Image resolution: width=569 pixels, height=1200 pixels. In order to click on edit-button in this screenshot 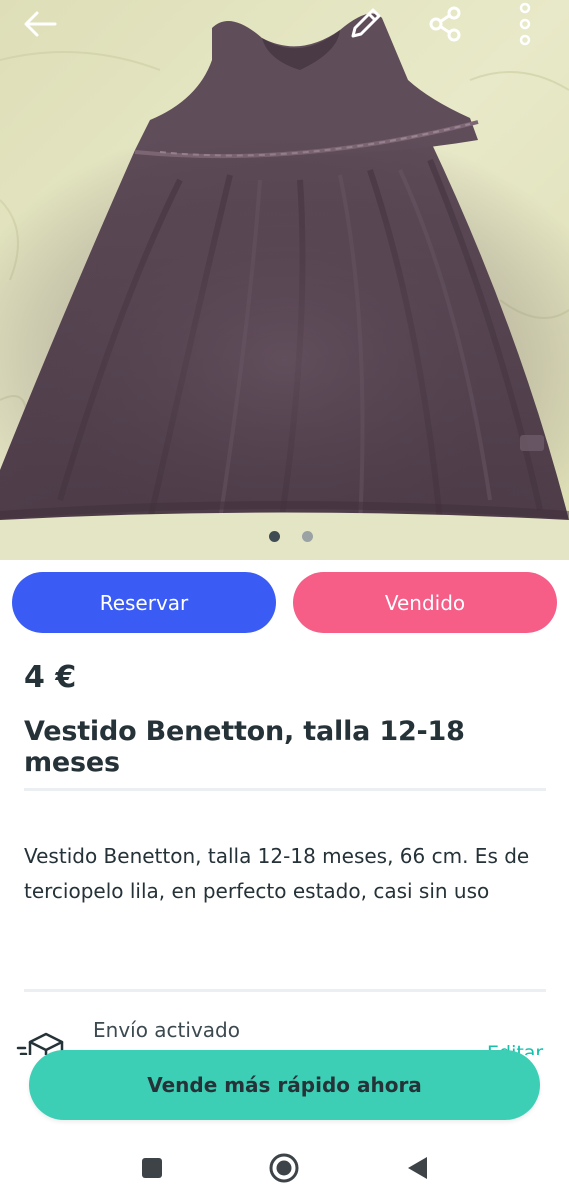, I will do `click(365, 24)`.